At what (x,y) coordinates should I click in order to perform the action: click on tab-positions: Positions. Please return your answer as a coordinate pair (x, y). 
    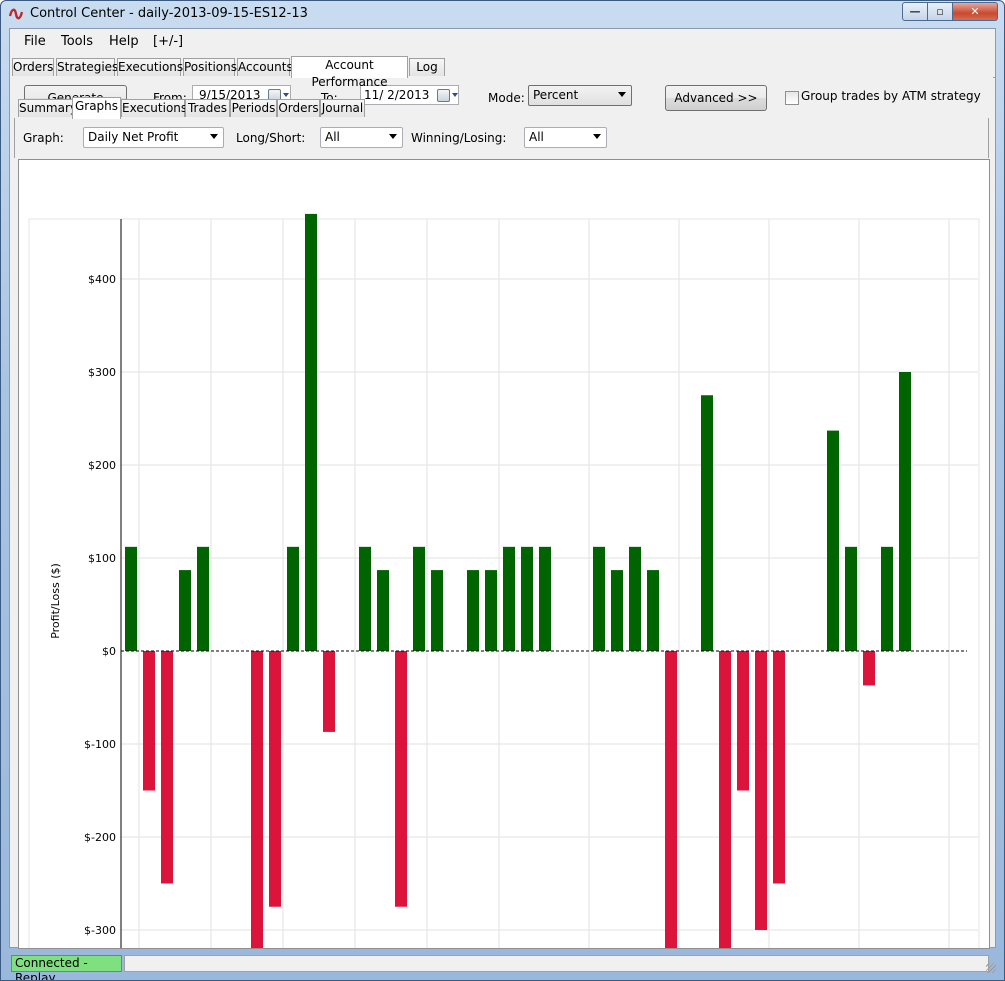
    Looking at the image, I should click on (210, 67).